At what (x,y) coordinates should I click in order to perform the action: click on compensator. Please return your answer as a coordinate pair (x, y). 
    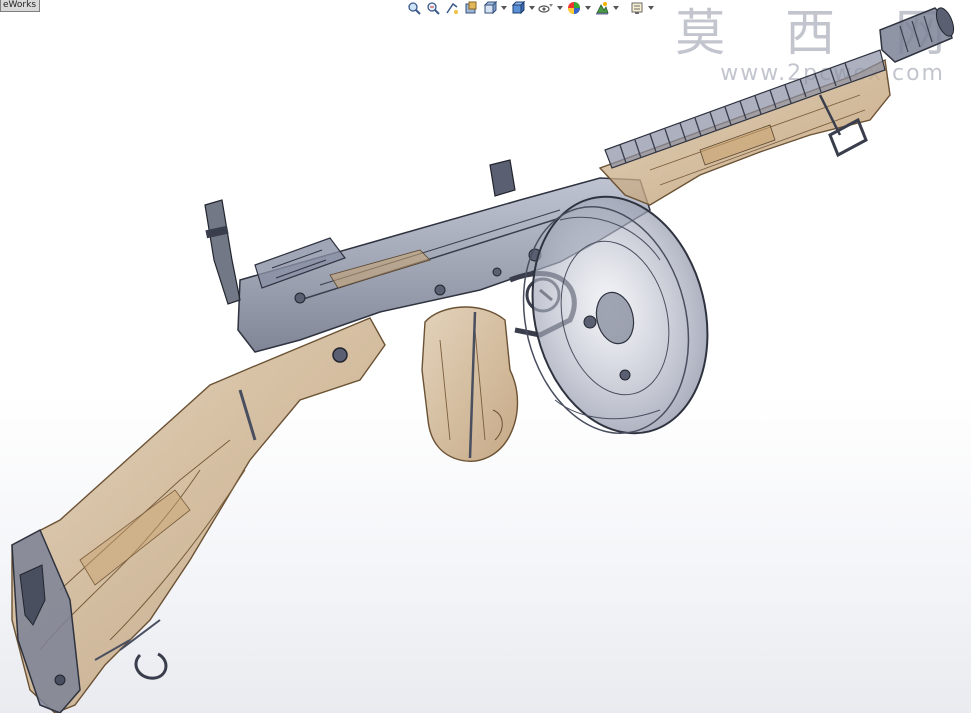
    Looking at the image, I should click on (918, 34).